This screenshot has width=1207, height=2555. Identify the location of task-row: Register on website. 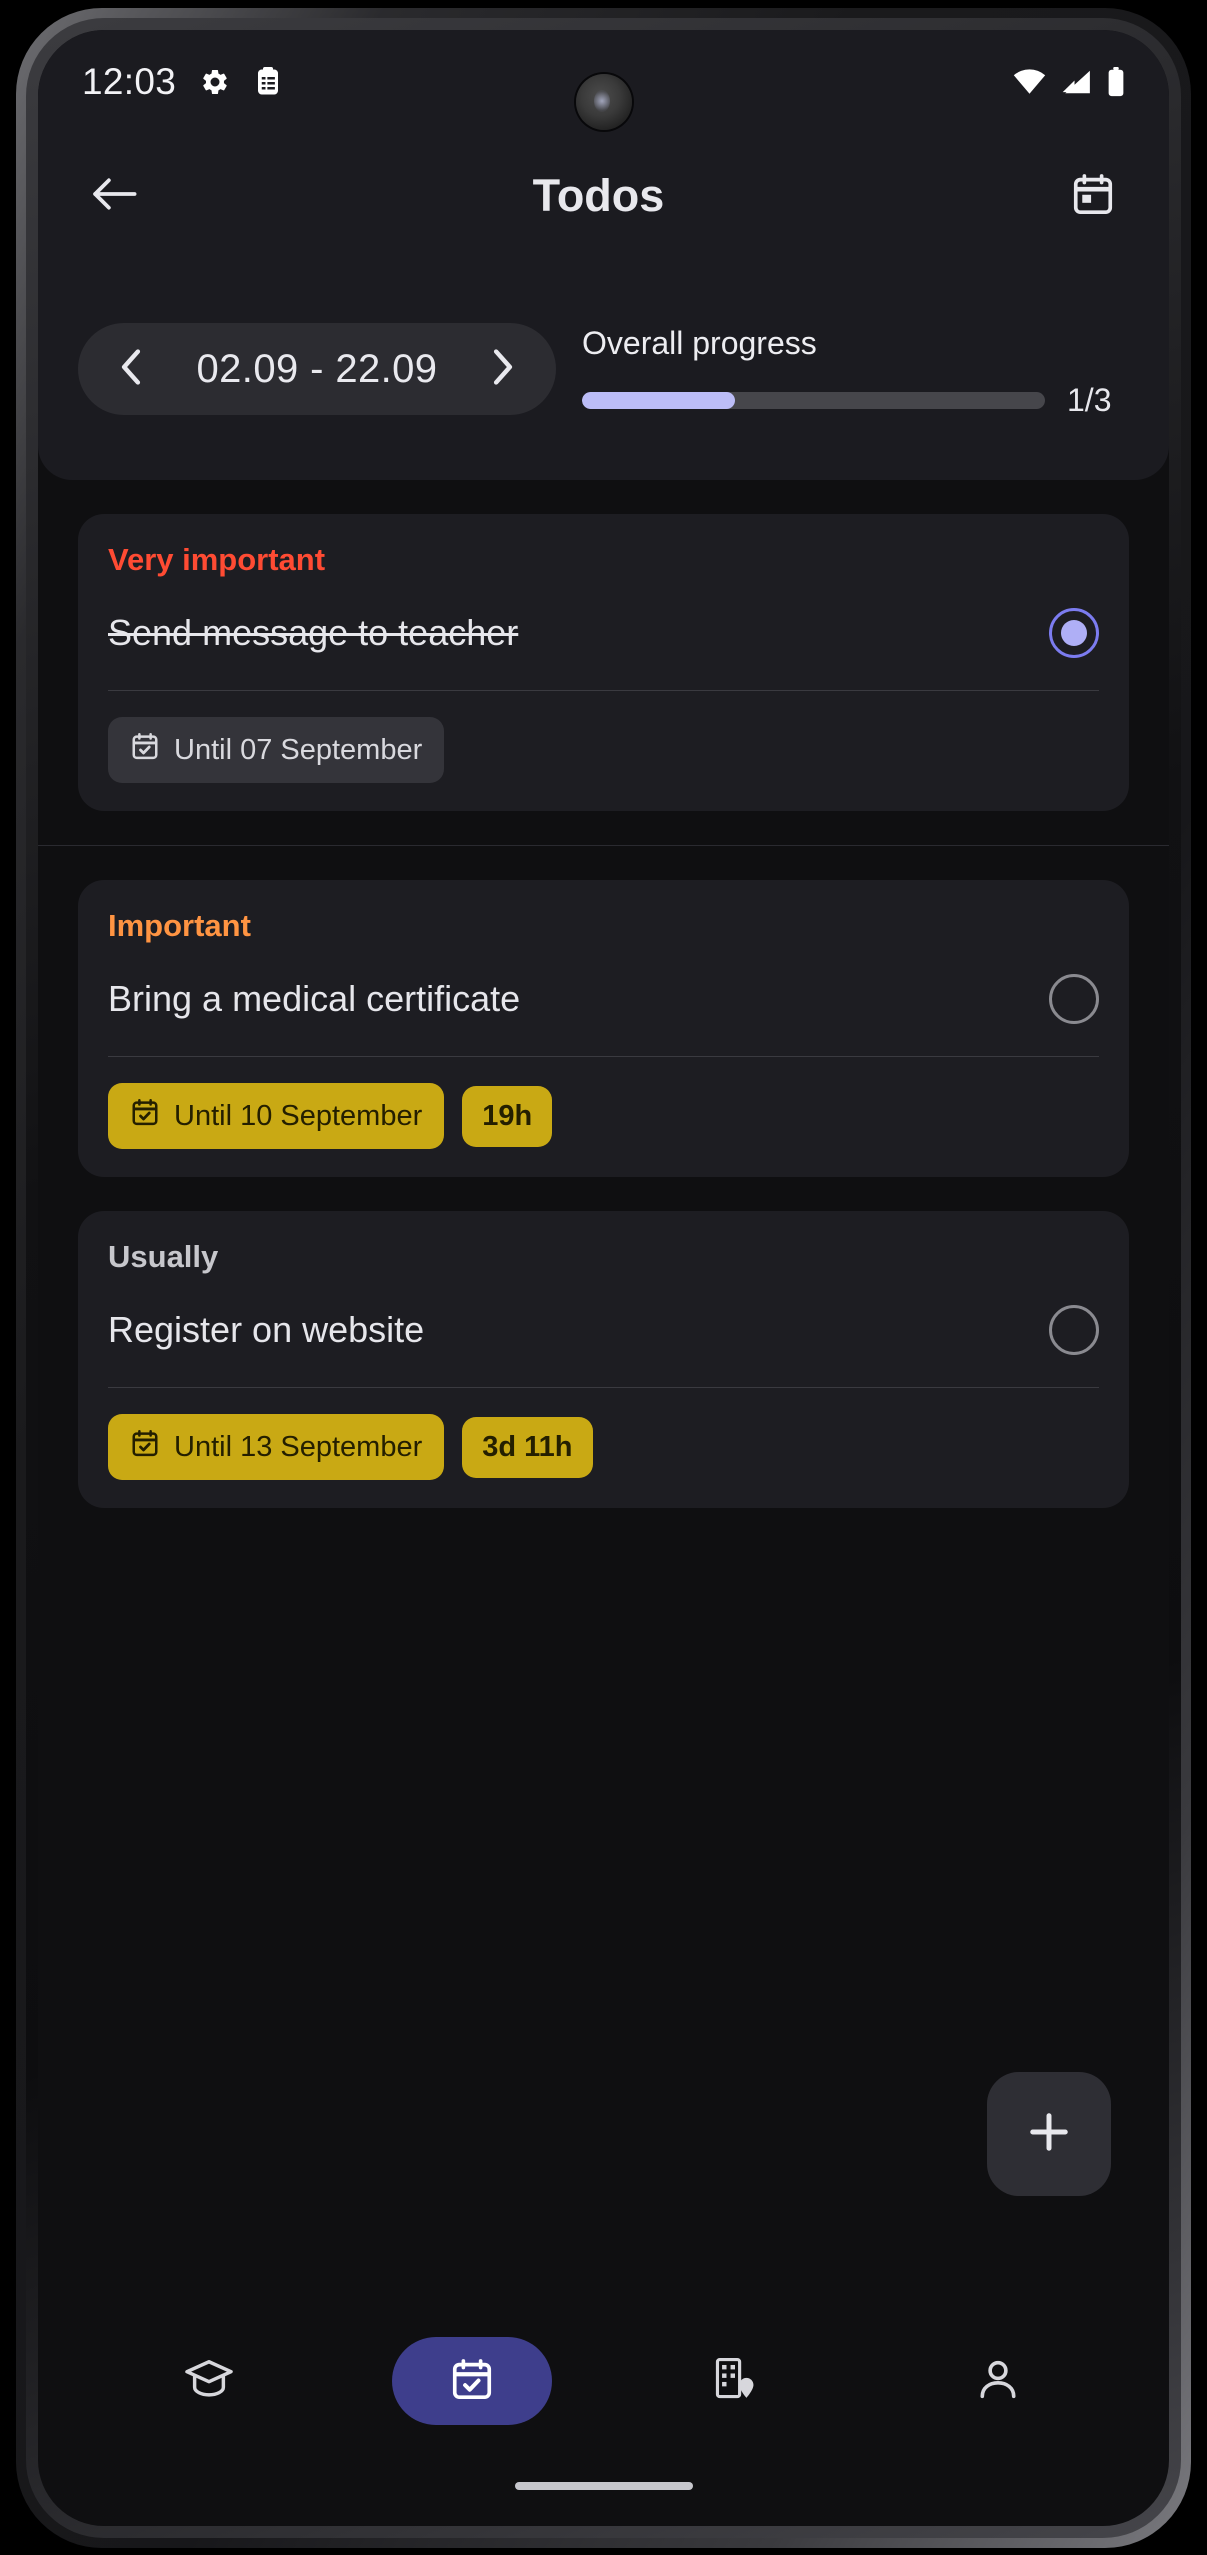
(603, 1346).